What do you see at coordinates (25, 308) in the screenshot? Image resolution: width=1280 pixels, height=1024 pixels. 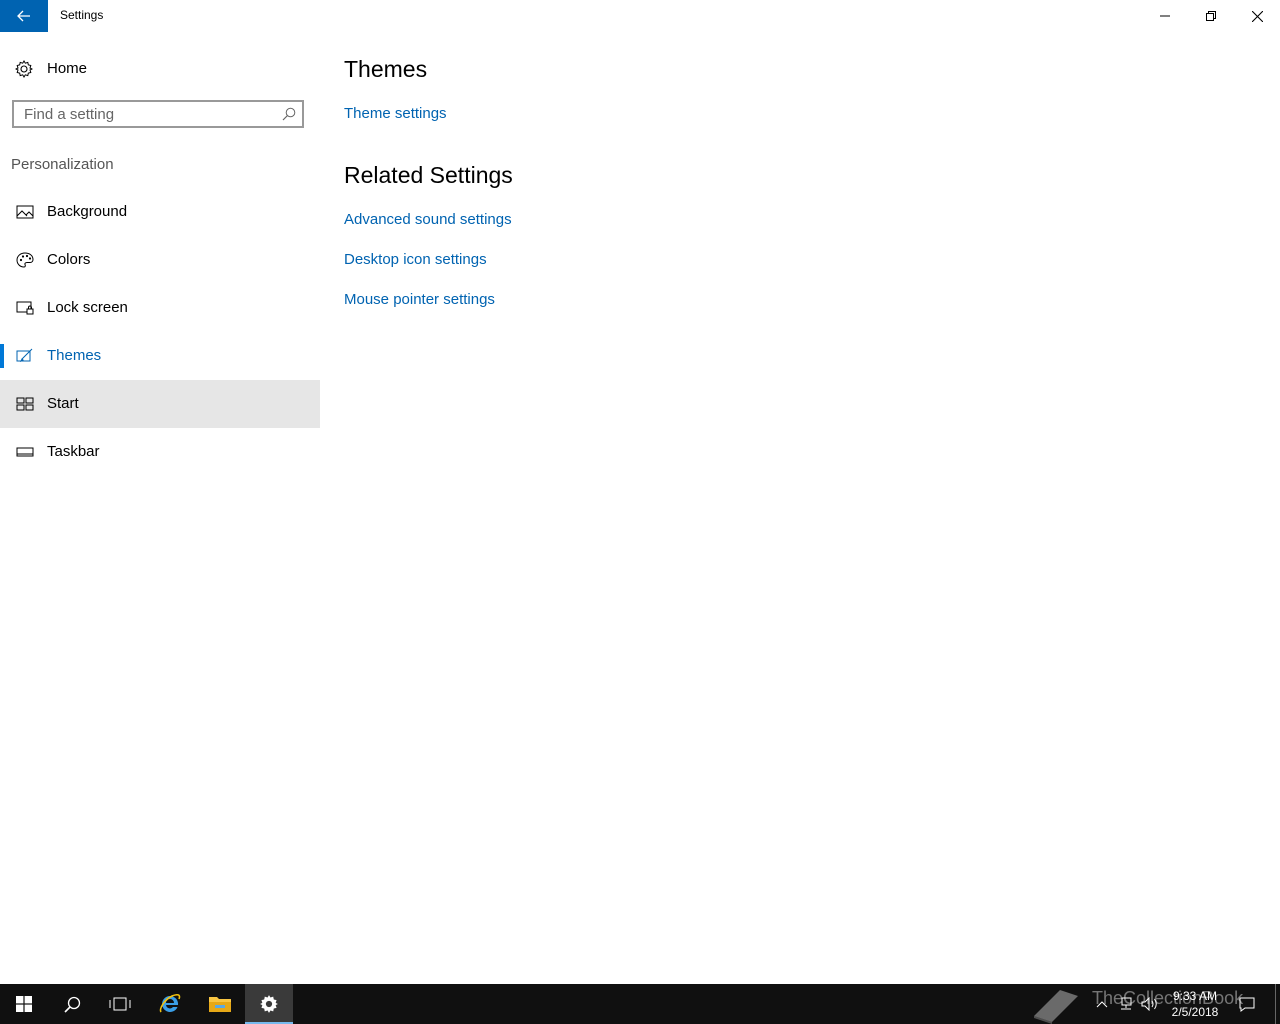 I see `lock-screen-icon` at bounding box center [25, 308].